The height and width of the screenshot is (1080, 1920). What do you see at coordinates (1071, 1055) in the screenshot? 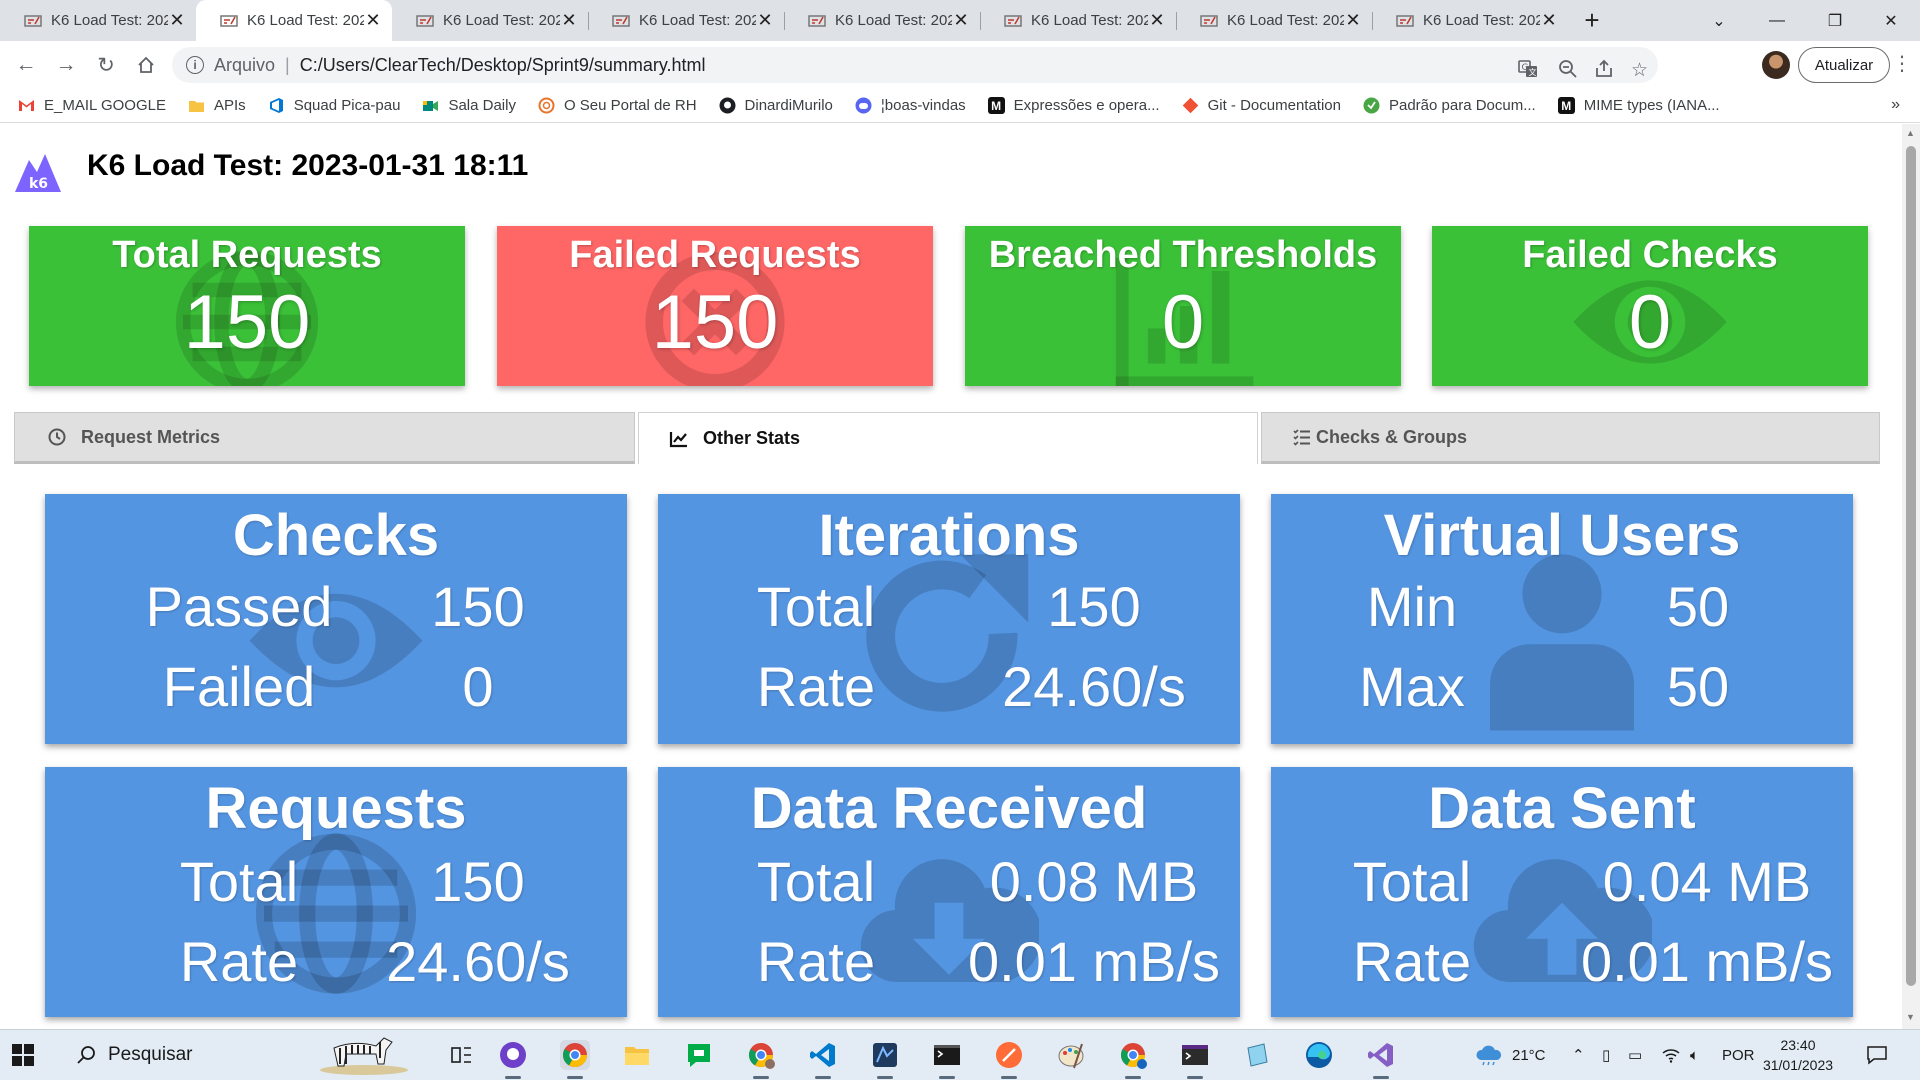
I see `paint-icon` at bounding box center [1071, 1055].